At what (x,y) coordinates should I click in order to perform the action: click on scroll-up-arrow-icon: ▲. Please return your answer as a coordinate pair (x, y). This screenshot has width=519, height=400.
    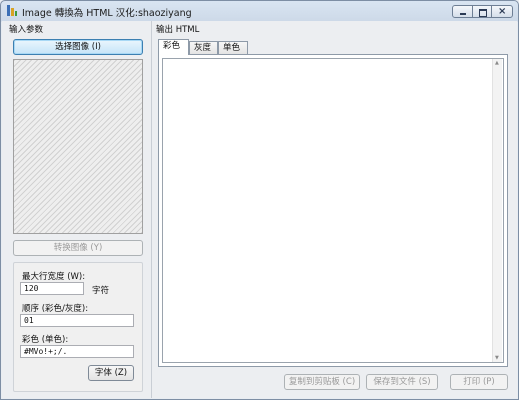
    Looking at the image, I should click on (497, 63).